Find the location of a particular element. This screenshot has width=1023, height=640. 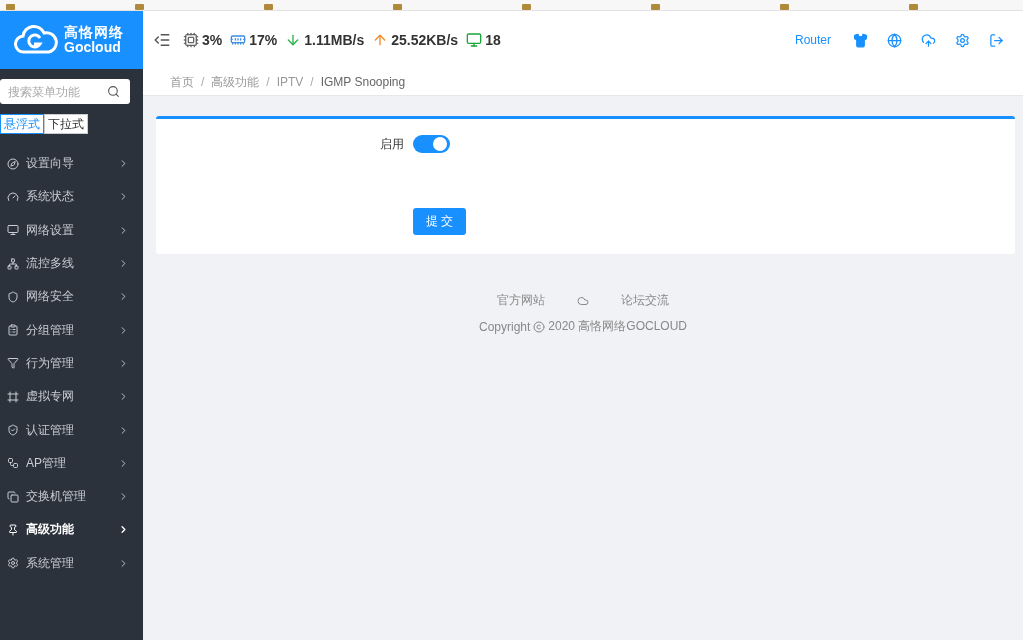

menu-item: 系统状态 is located at coordinates (71, 197).